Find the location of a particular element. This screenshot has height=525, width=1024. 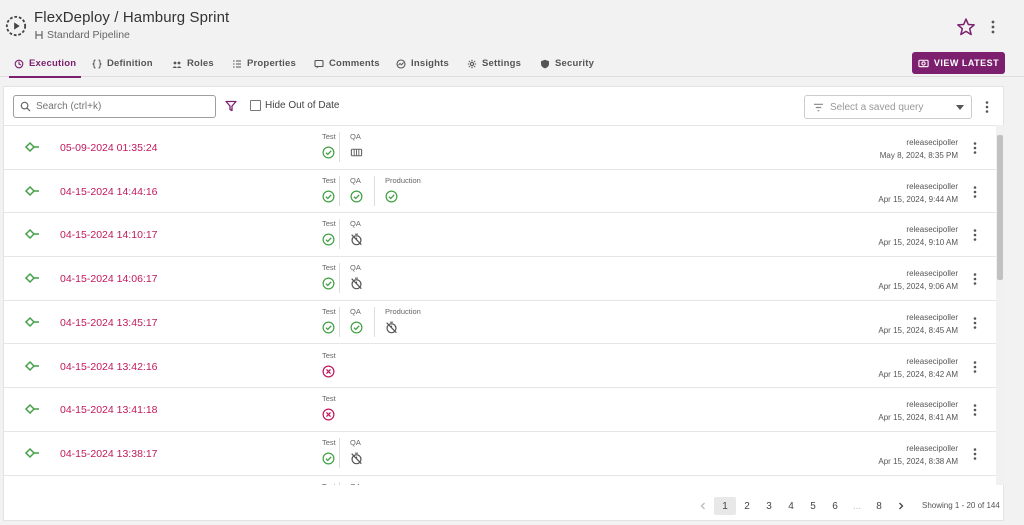

page-button: 2 is located at coordinates (747, 506).